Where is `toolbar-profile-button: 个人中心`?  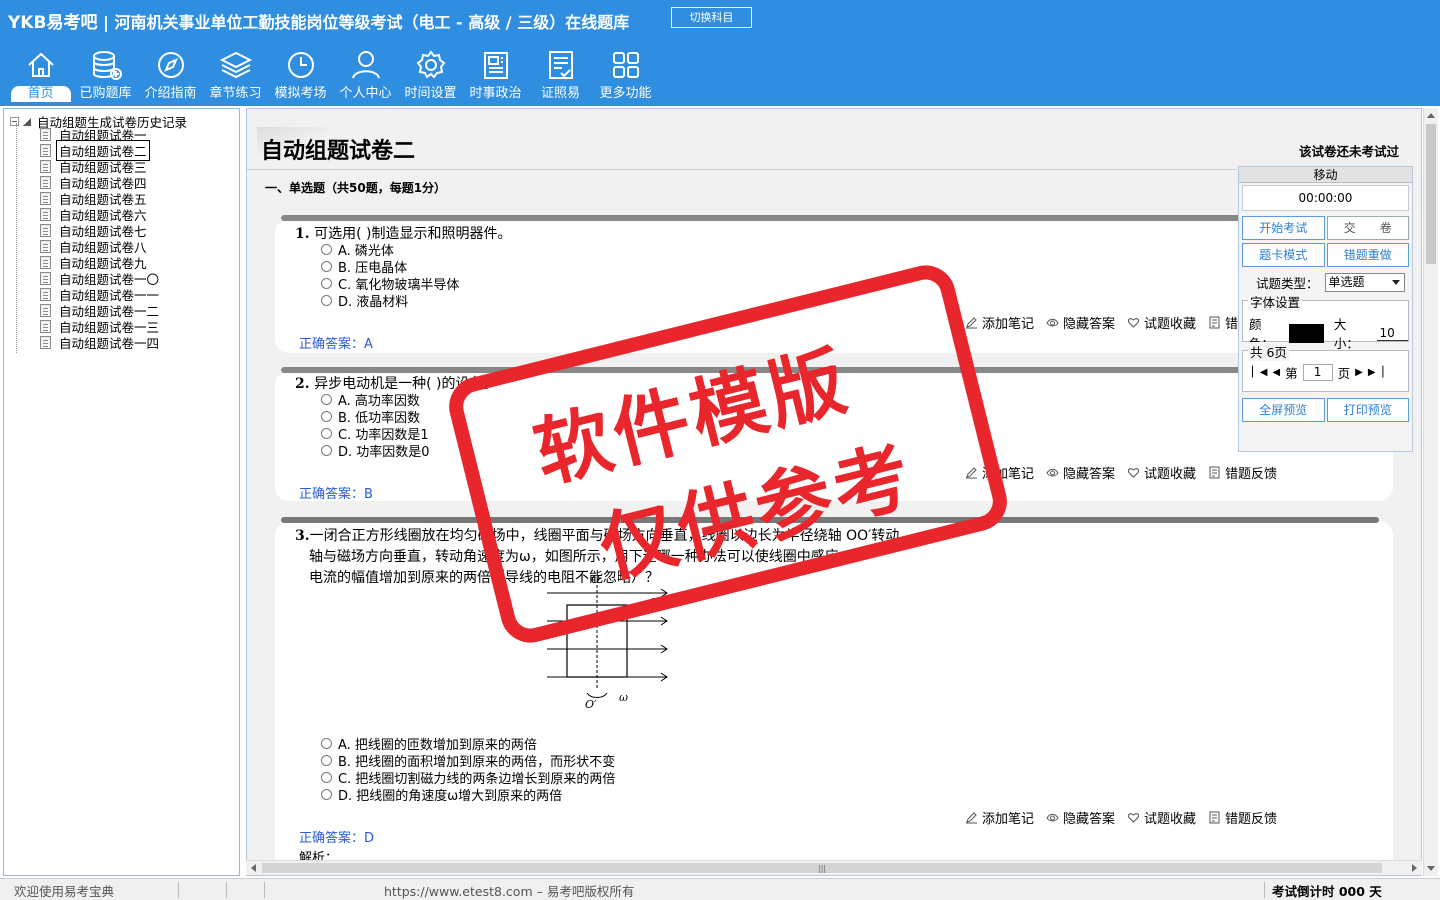 toolbar-profile-button: 个人中心 is located at coordinates (365, 75).